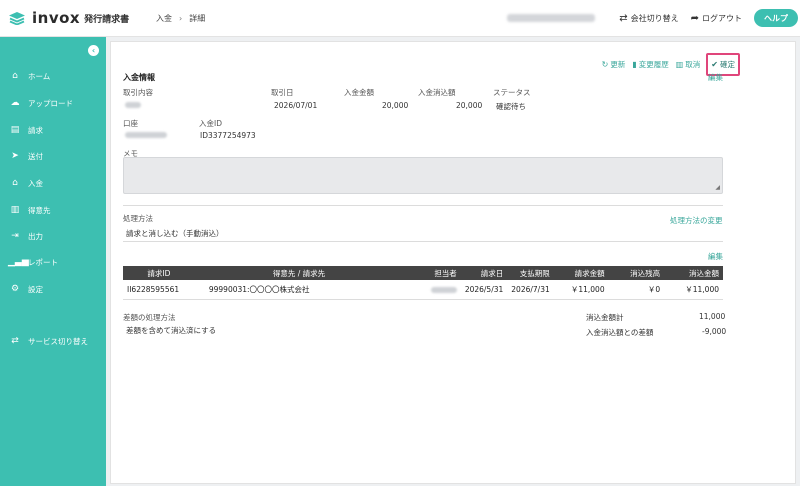 Image resolution: width=800 pixels, height=486 pixels. I want to click on column-header-reconciled: 消込金額, so click(693, 273).